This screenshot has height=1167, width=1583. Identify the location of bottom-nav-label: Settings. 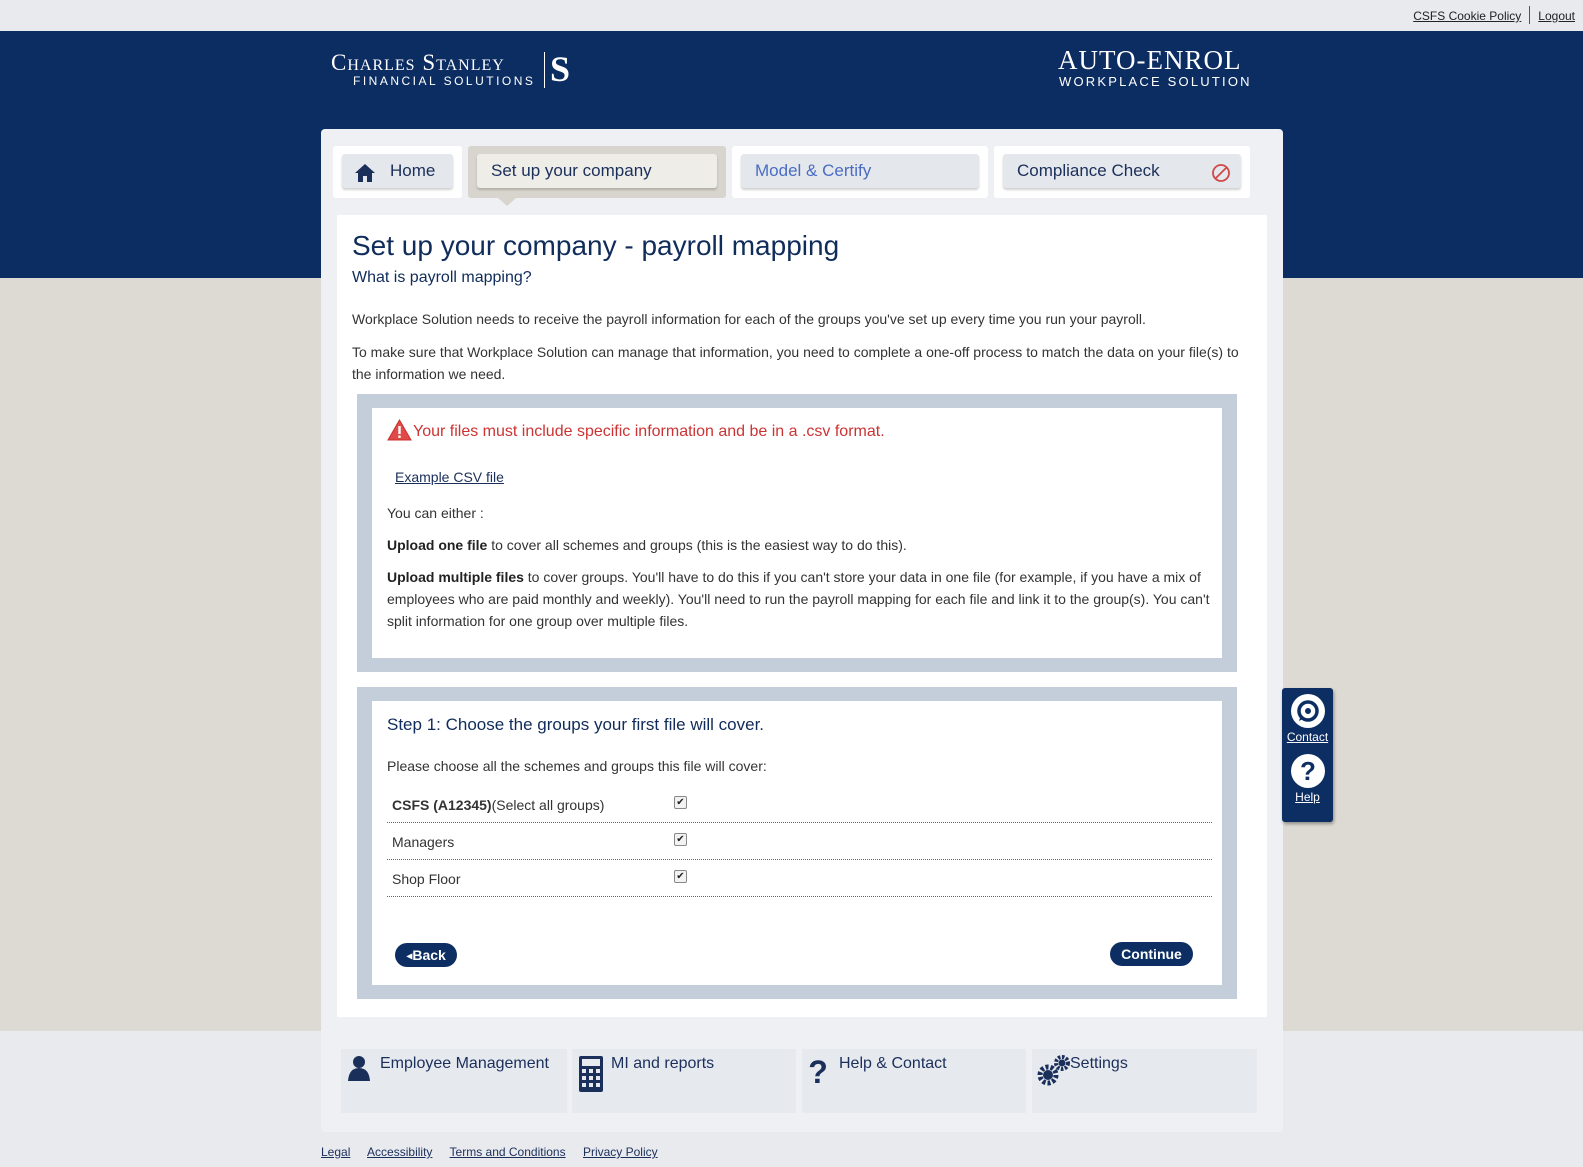
(1099, 1063).